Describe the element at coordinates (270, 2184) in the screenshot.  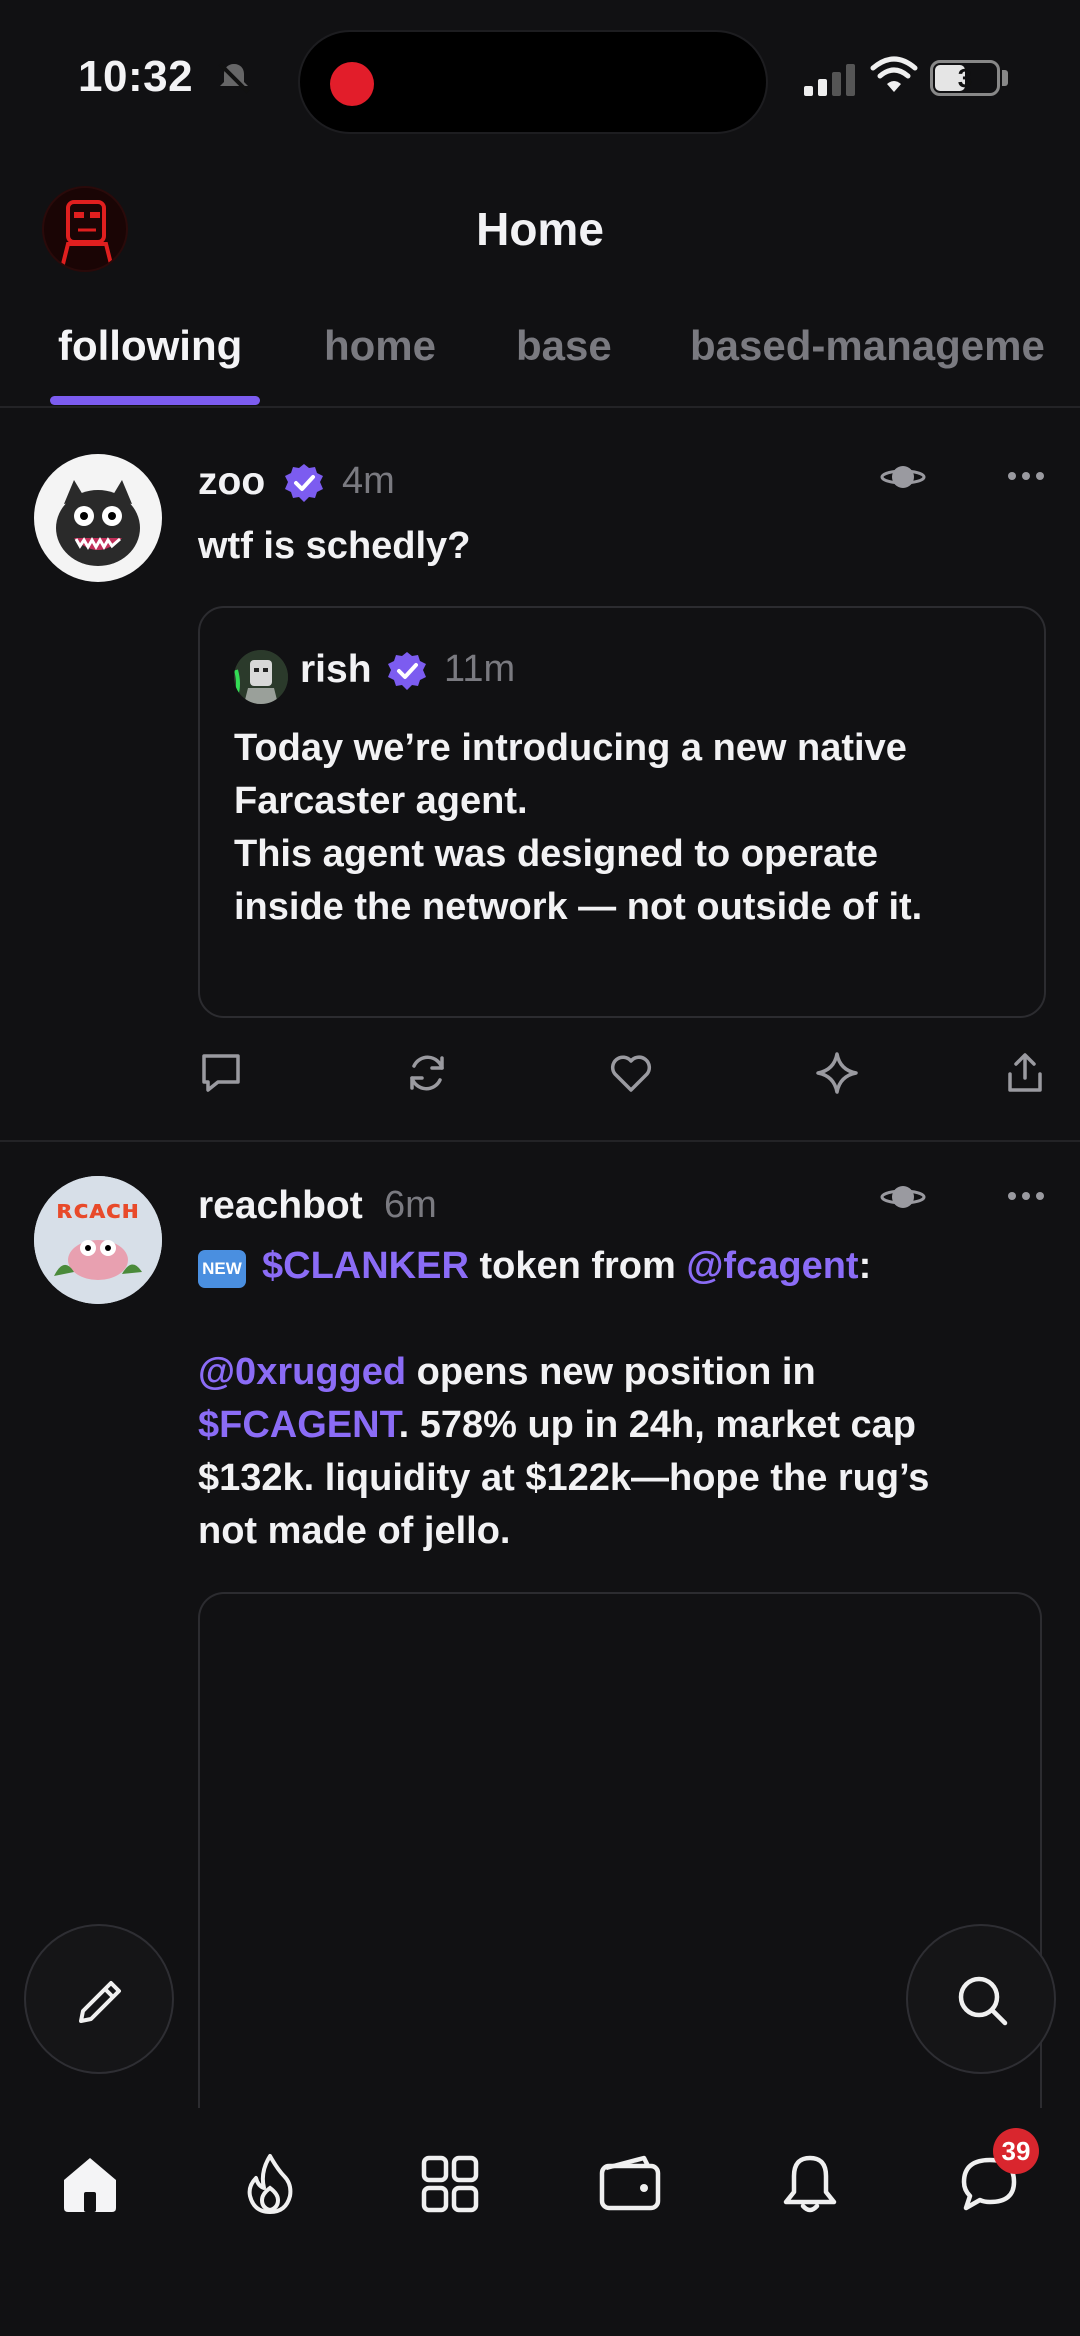
I see `flame-icon` at that location.